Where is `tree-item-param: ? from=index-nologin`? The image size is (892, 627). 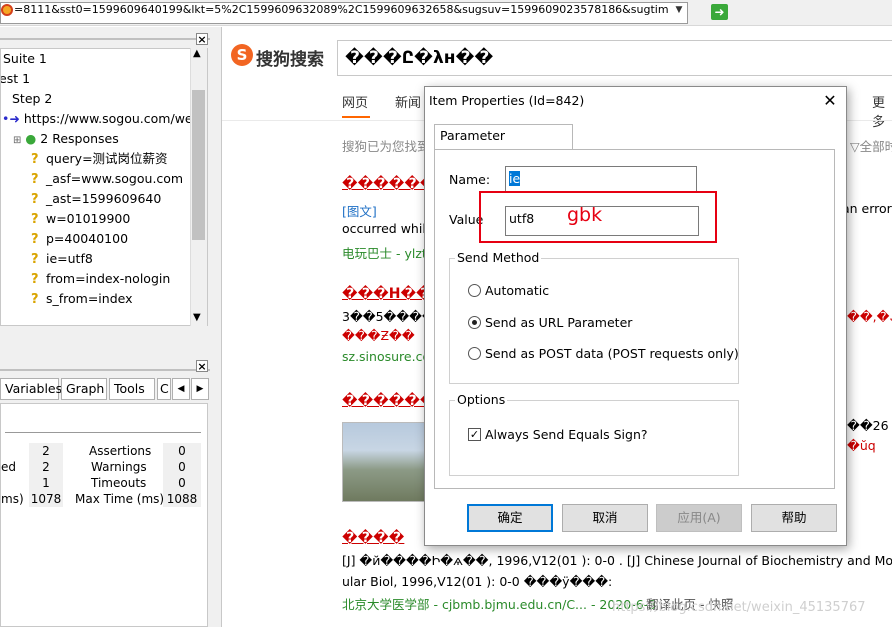
tree-item-param: ? from=index-nologin is located at coordinates (100, 279).